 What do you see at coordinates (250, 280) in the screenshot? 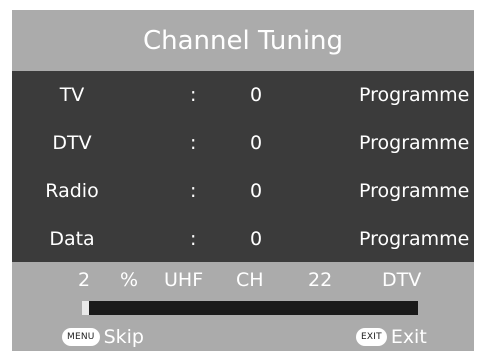
I see `scan-channel-label: CH` at bounding box center [250, 280].